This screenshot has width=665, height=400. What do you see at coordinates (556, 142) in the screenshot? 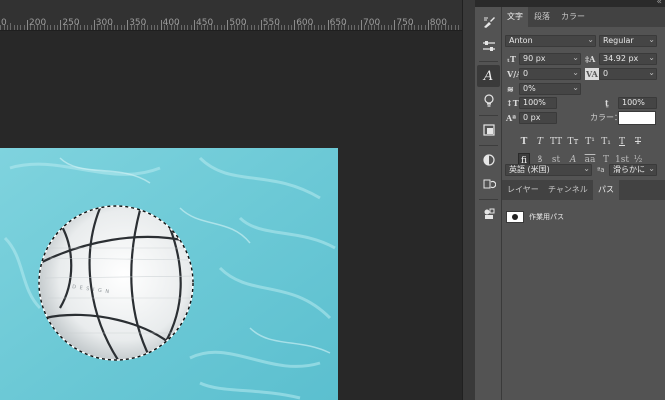
I see `all-caps-button: TT` at bounding box center [556, 142].